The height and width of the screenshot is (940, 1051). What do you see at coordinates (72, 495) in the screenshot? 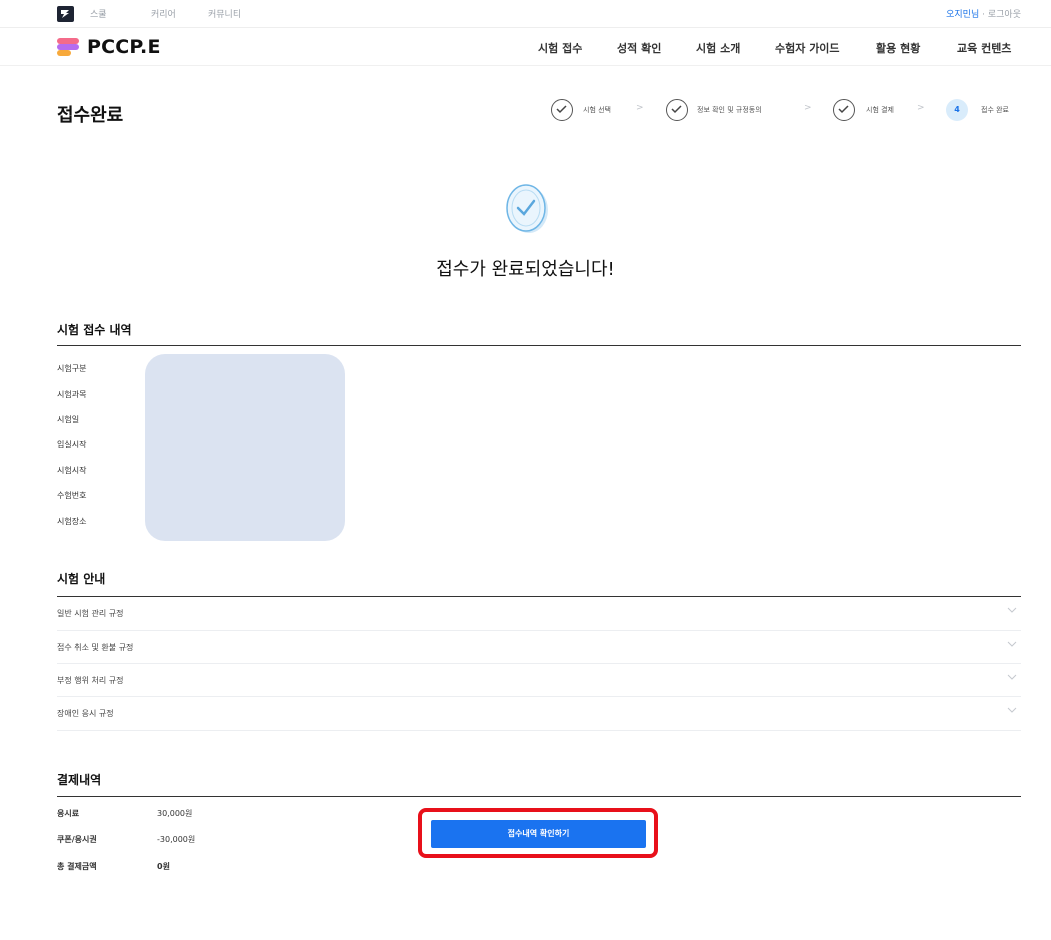
I see `field-label-examinee-number: 수험번호` at bounding box center [72, 495].